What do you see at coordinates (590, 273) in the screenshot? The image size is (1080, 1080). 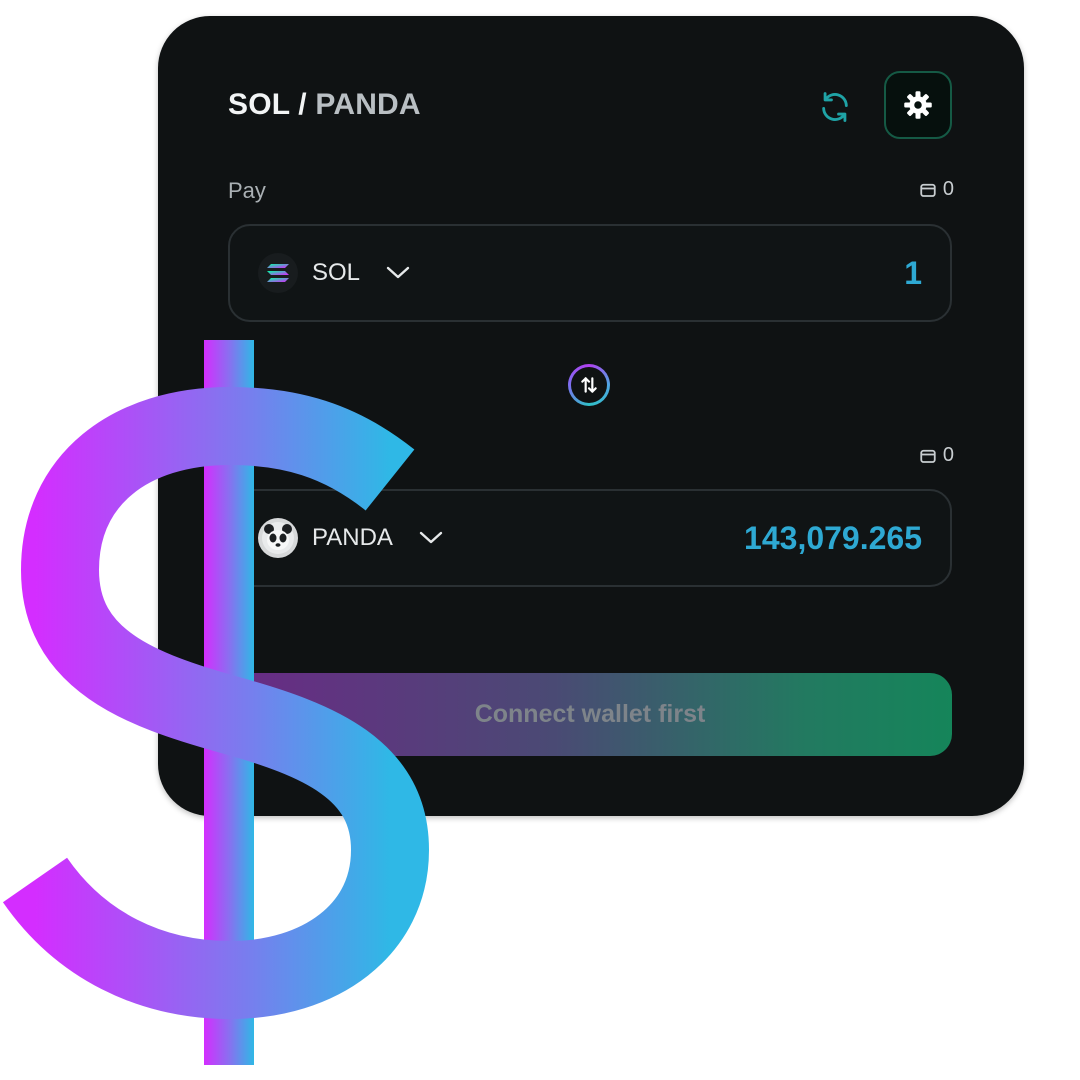 I see `pay-token-box: SOL 1` at bounding box center [590, 273].